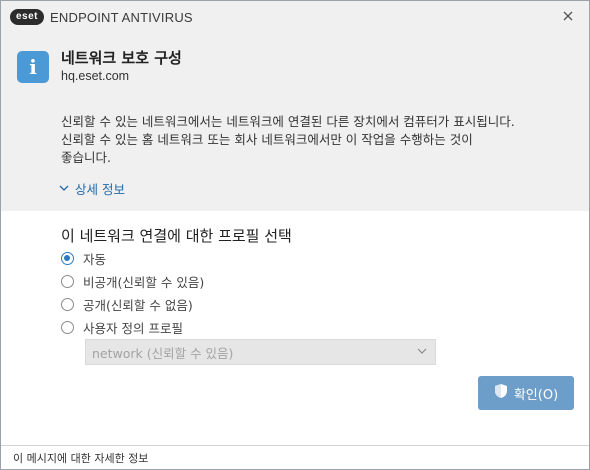 Image resolution: width=590 pixels, height=470 pixels. What do you see at coordinates (144, 282) in the screenshot?
I see `radio-label: 비공개(신뢰할 수 있음)` at bounding box center [144, 282].